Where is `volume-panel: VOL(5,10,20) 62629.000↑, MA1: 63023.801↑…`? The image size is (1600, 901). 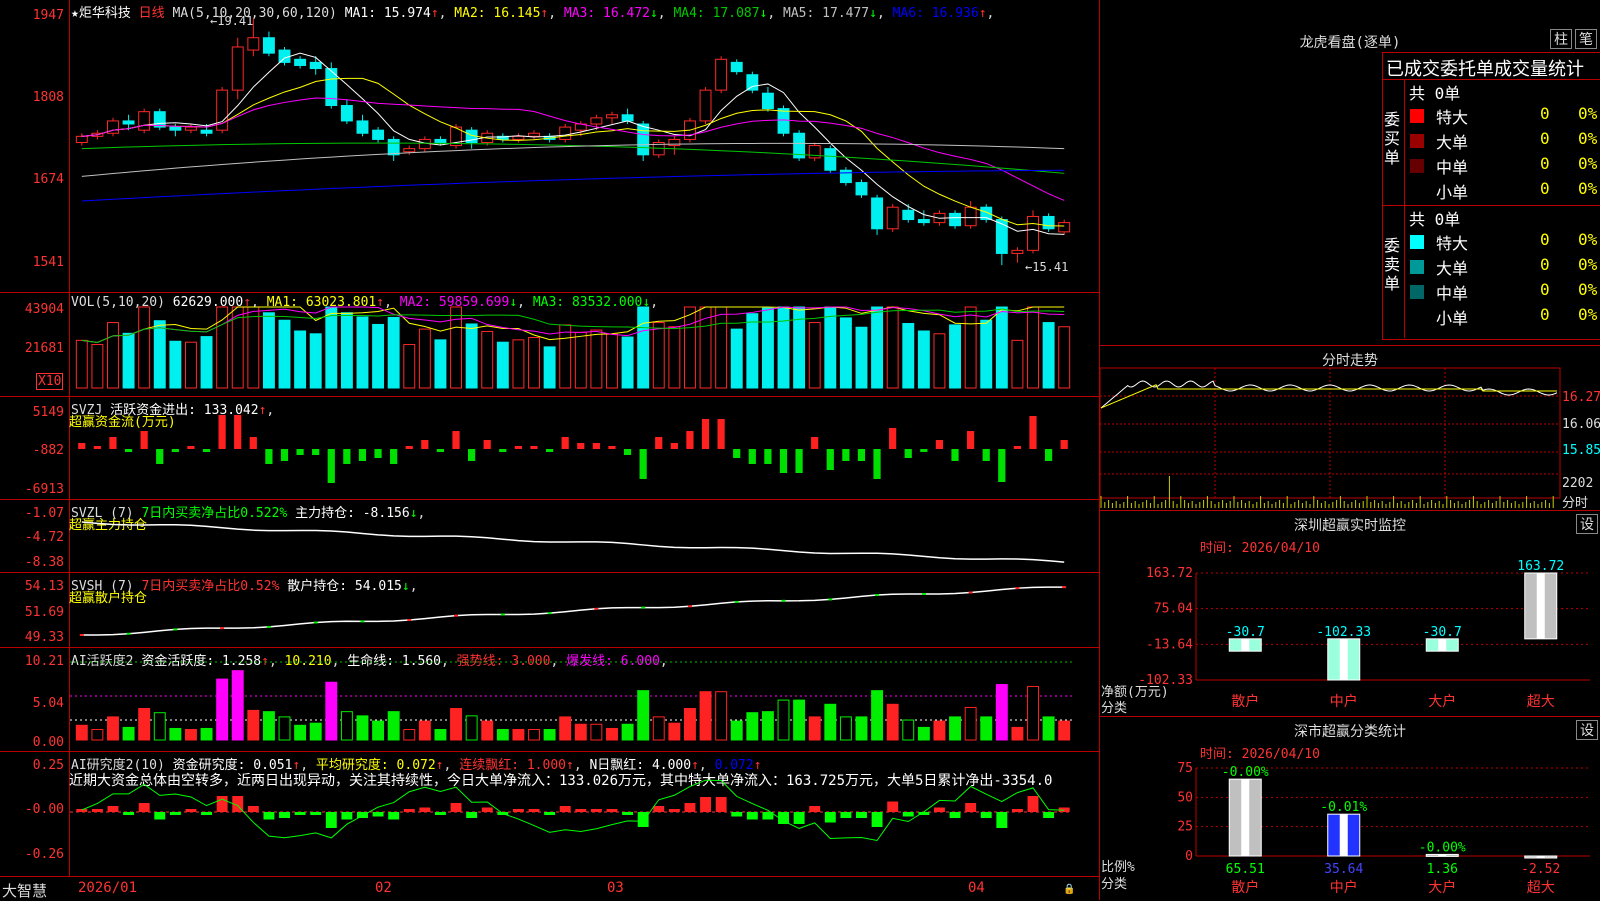 volume-panel: VOL(5,10,20) 62629.000↑, MA1: 63023.801↑… is located at coordinates (549, 345).